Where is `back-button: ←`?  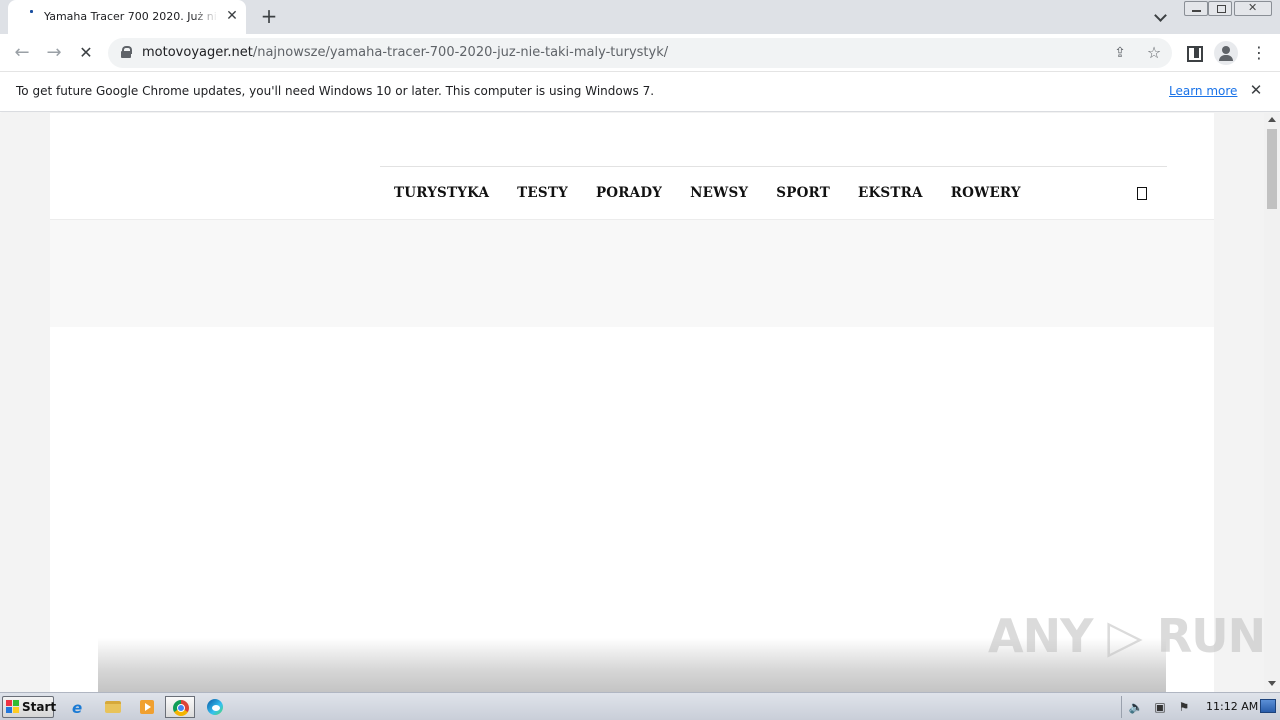
back-button: ← is located at coordinates (22, 53).